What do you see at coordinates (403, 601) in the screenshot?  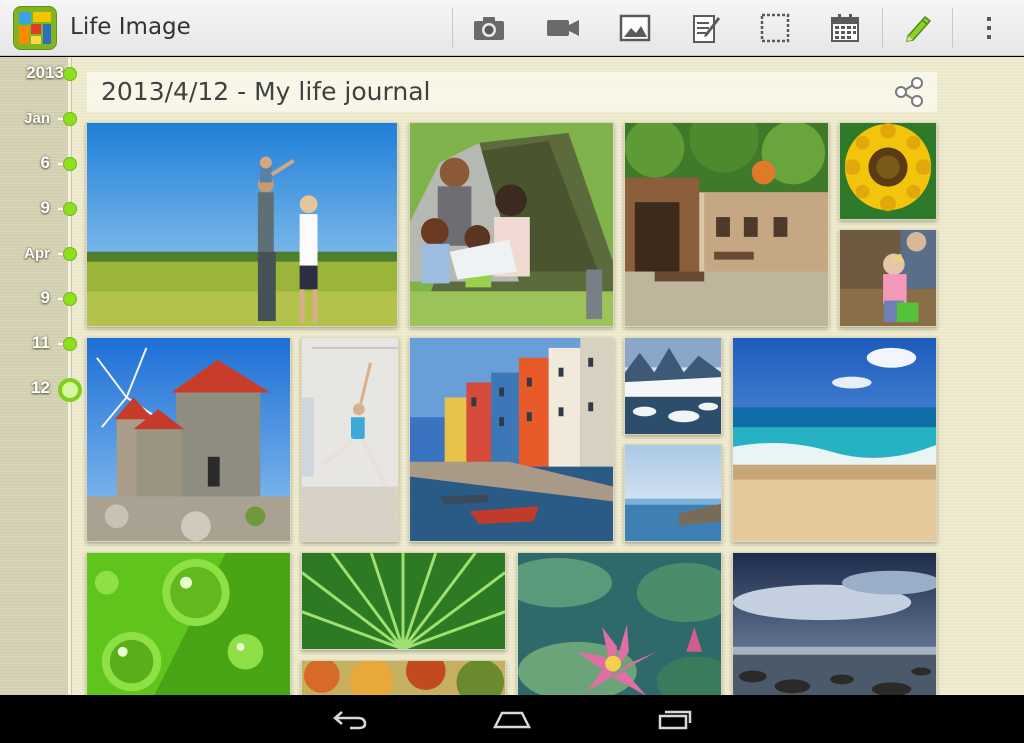 I see `photo-palm-fronds` at bounding box center [403, 601].